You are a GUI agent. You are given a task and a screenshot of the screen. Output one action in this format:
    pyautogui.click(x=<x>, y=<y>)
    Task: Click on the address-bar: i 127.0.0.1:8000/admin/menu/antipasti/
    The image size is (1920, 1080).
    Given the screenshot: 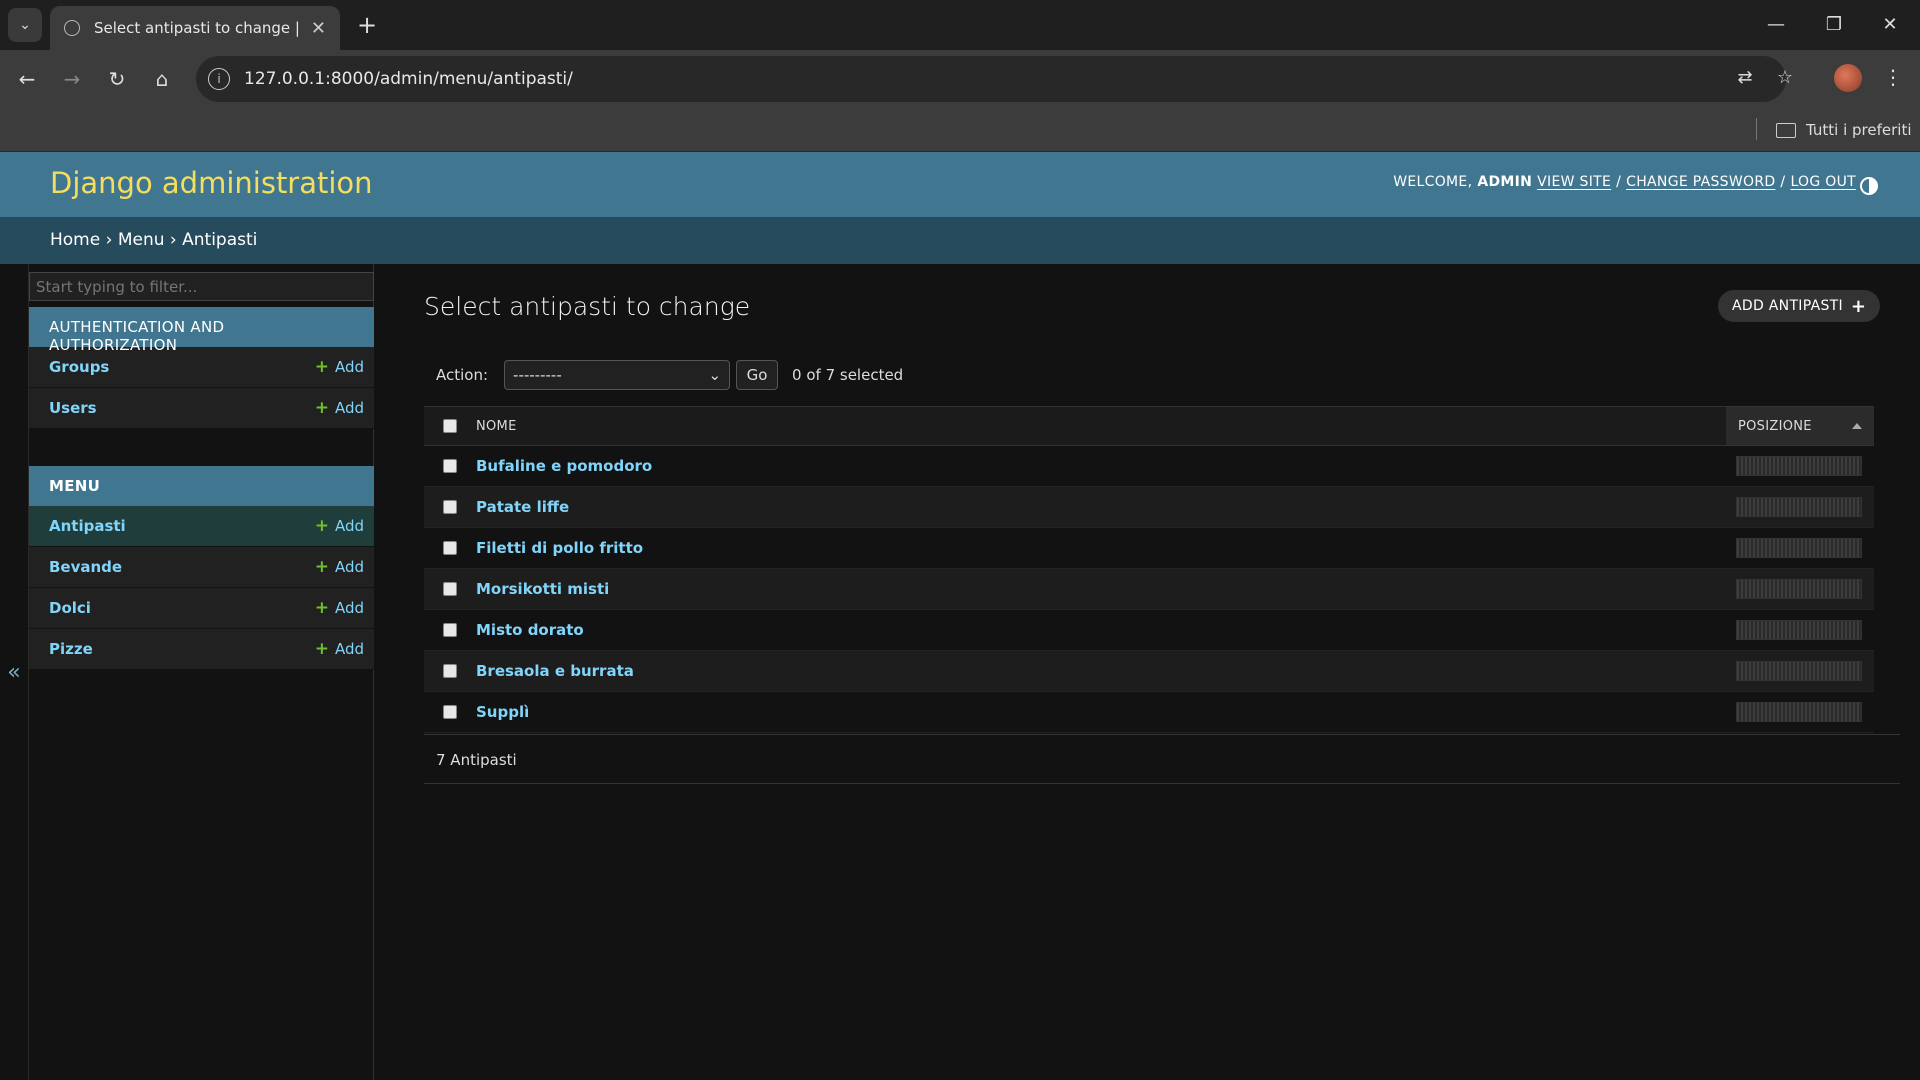 What is the action you would take?
    pyautogui.click(x=991, y=79)
    